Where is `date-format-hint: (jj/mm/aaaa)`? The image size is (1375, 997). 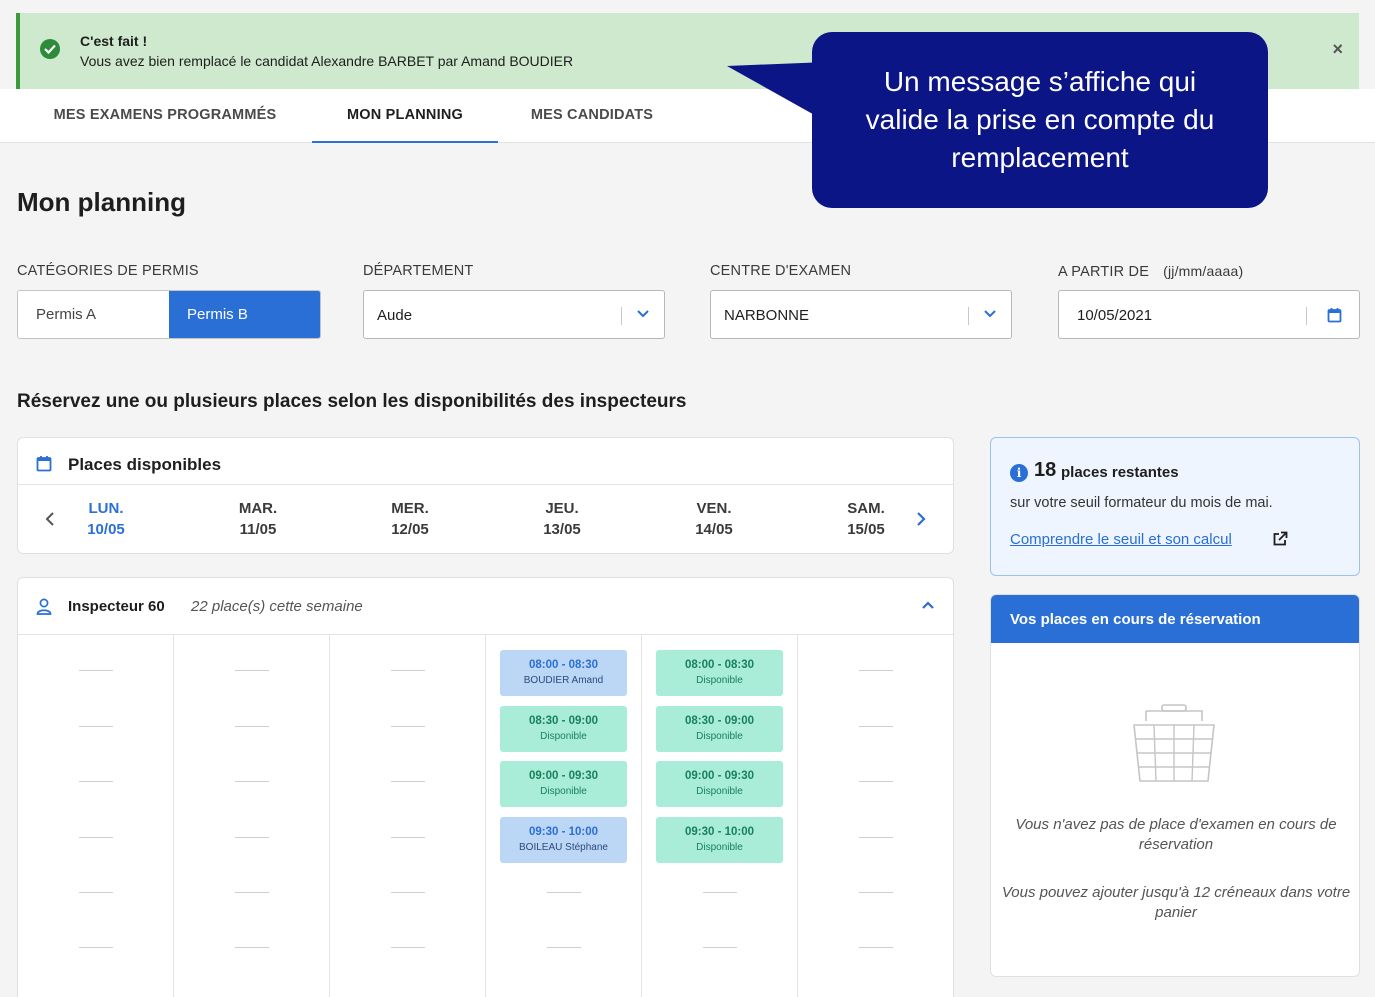
date-format-hint: (jj/mm/aaaa) is located at coordinates (1203, 271).